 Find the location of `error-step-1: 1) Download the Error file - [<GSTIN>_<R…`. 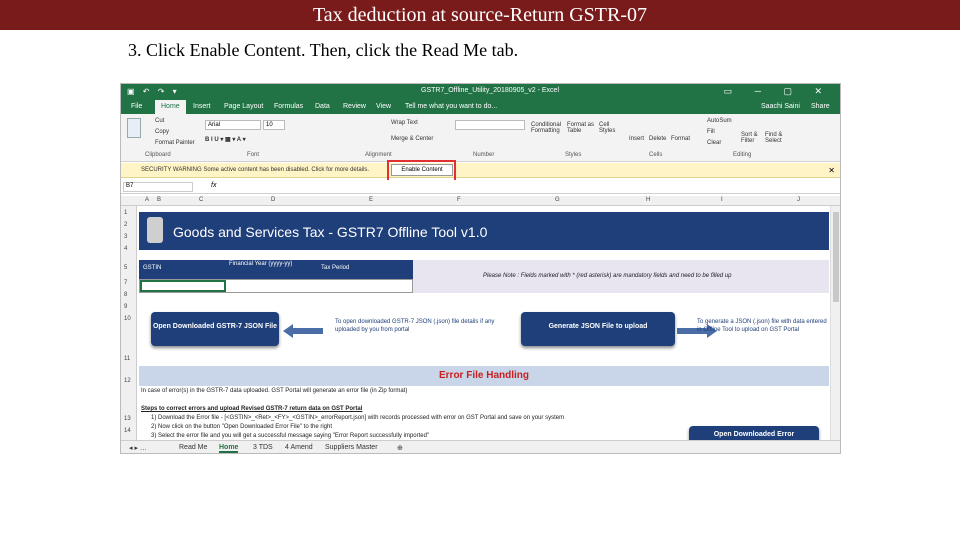

error-step-1: 1) Download the Error file - [<GSTIN>_<R… is located at coordinates (358, 418).